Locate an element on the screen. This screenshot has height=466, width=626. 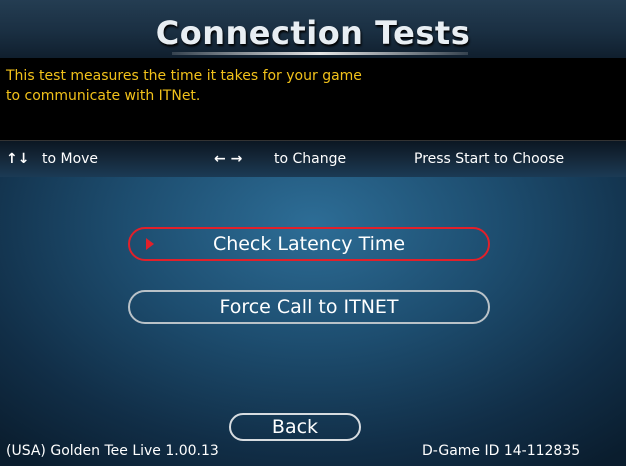
change-hint-label: to Change is located at coordinates (310, 159).